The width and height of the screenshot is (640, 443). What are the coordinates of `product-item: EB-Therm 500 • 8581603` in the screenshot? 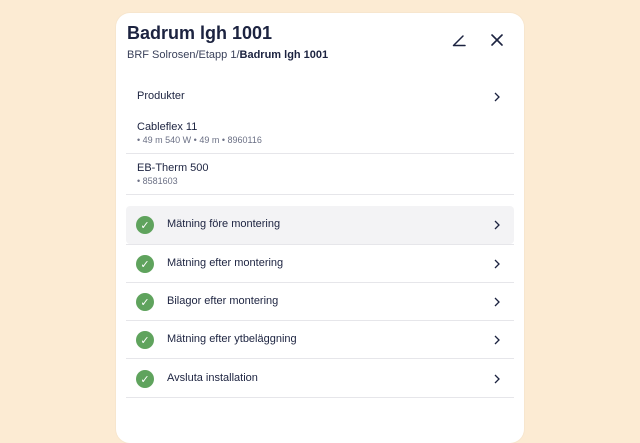 It's located at (320, 182).